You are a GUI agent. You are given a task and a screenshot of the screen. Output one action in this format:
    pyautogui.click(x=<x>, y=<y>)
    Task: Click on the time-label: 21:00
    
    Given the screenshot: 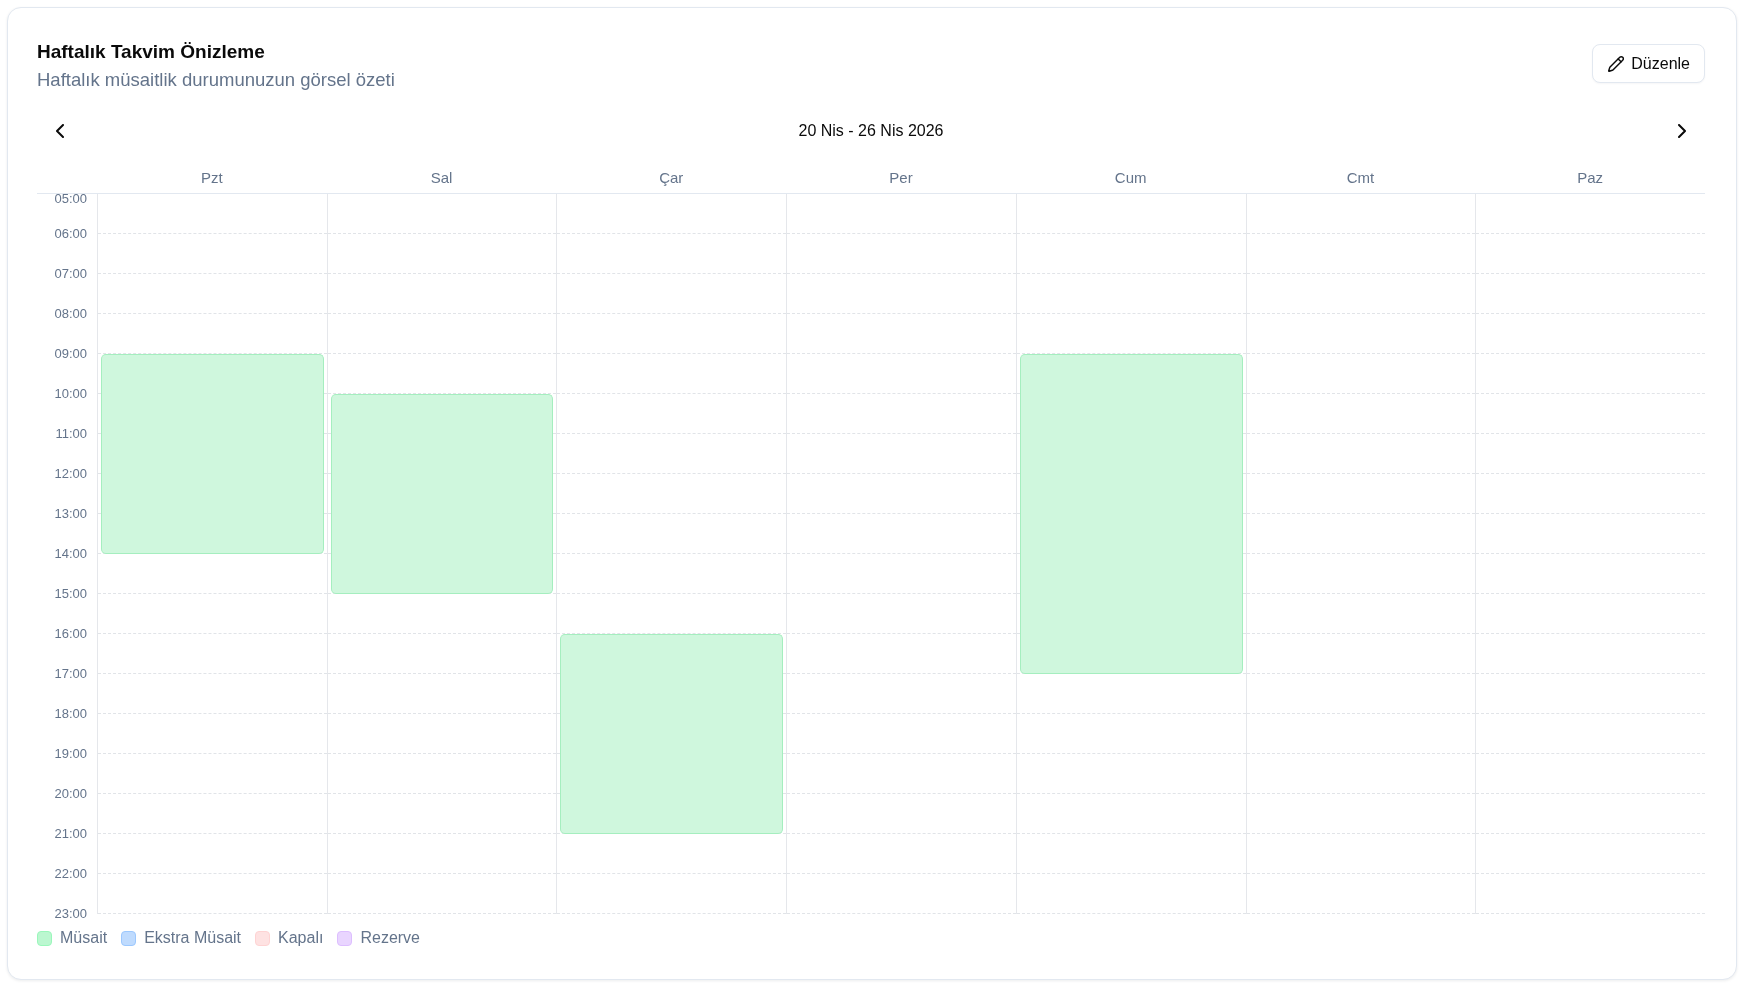 What is the action you would take?
    pyautogui.click(x=70, y=834)
    